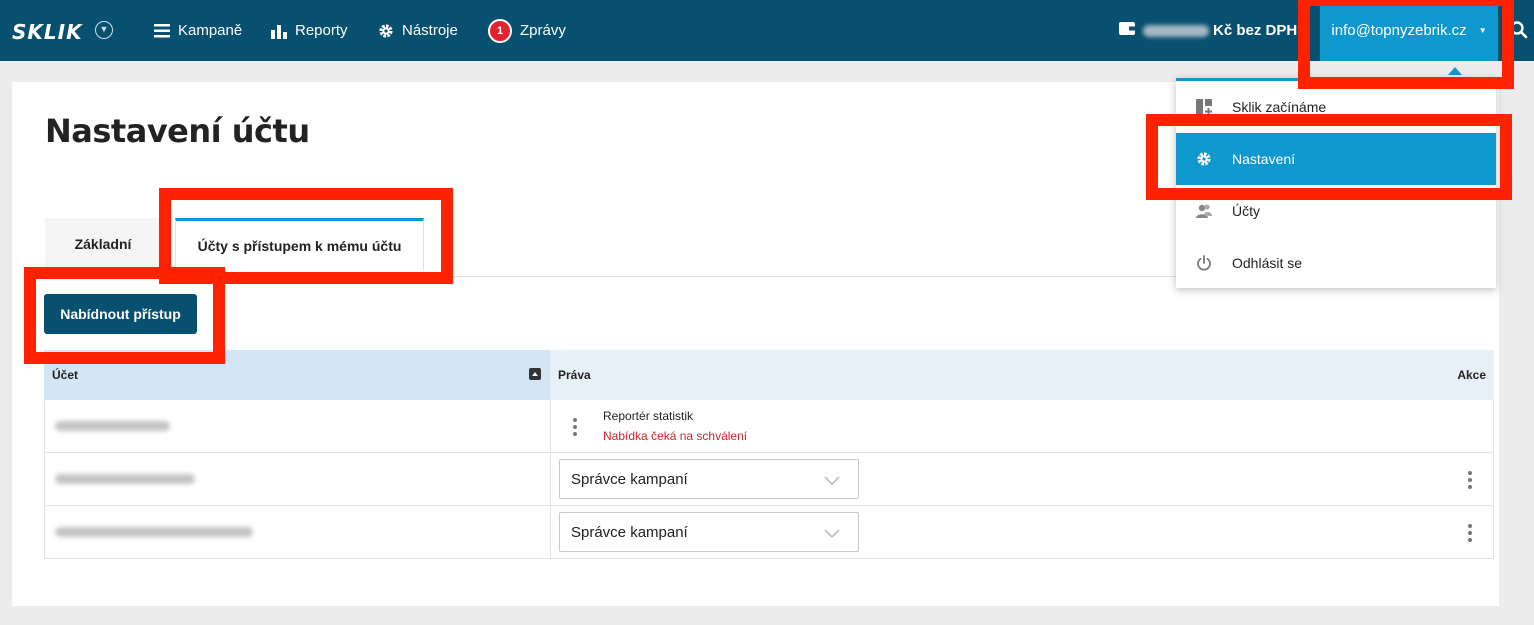 The image size is (1534, 625). Describe the element at coordinates (1279, 107) in the screenshot. I see `menu-item-label: Sklik začínáme` at that location.